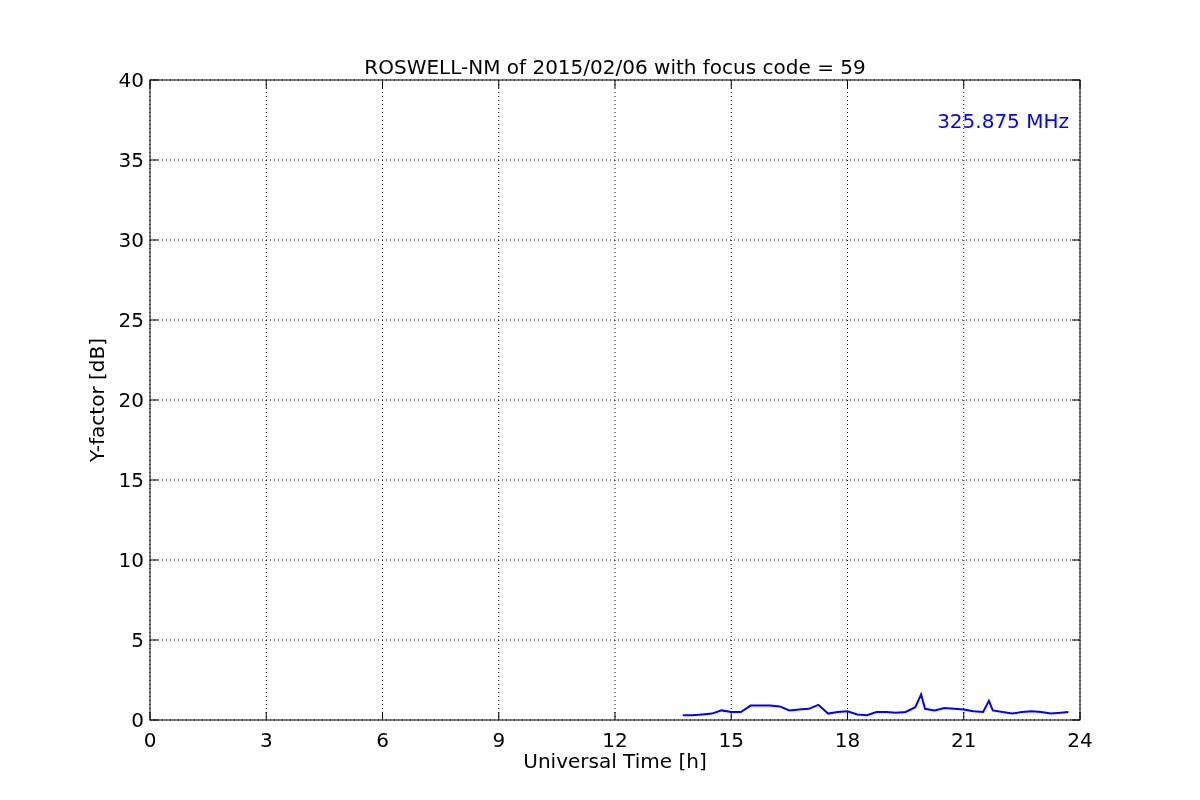  I want to click on y-tick-label: 20, so click(131, 400).